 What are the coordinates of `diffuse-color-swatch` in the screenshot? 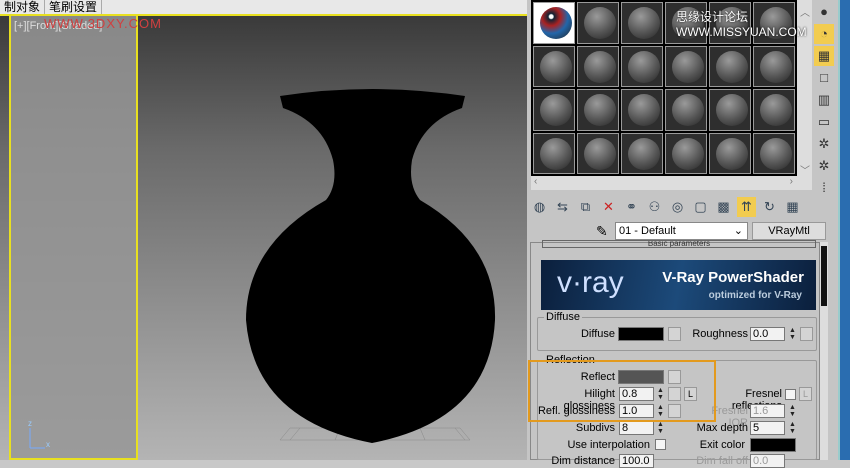 It's located at (641, 334).